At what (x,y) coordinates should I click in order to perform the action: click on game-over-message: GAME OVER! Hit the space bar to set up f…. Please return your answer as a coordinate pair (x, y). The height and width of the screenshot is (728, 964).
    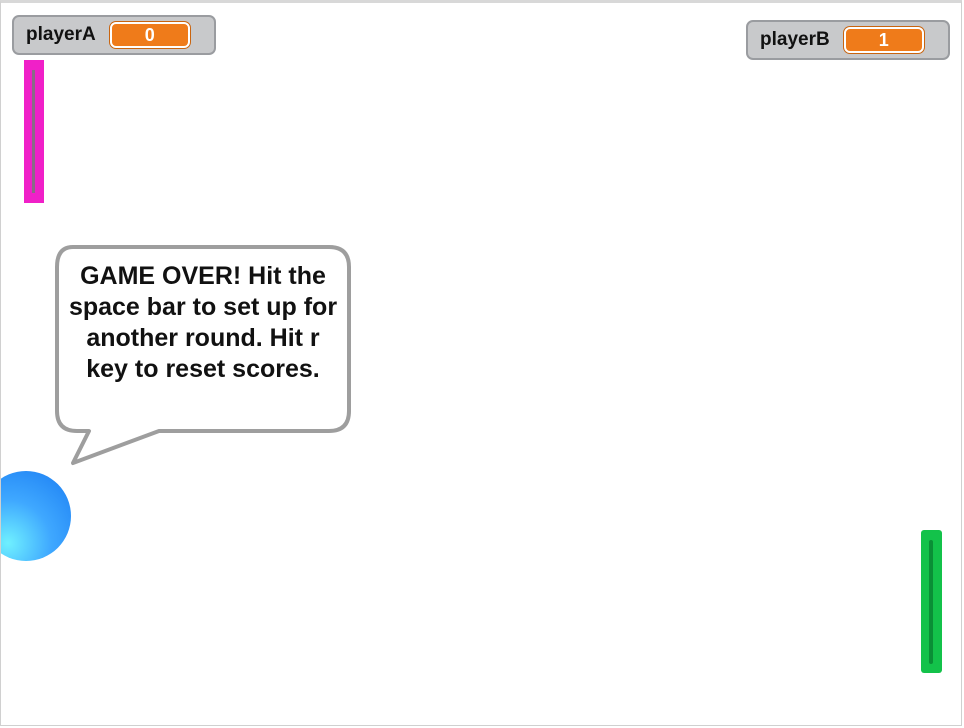
    Looking at the image, I should click on (203, 322).